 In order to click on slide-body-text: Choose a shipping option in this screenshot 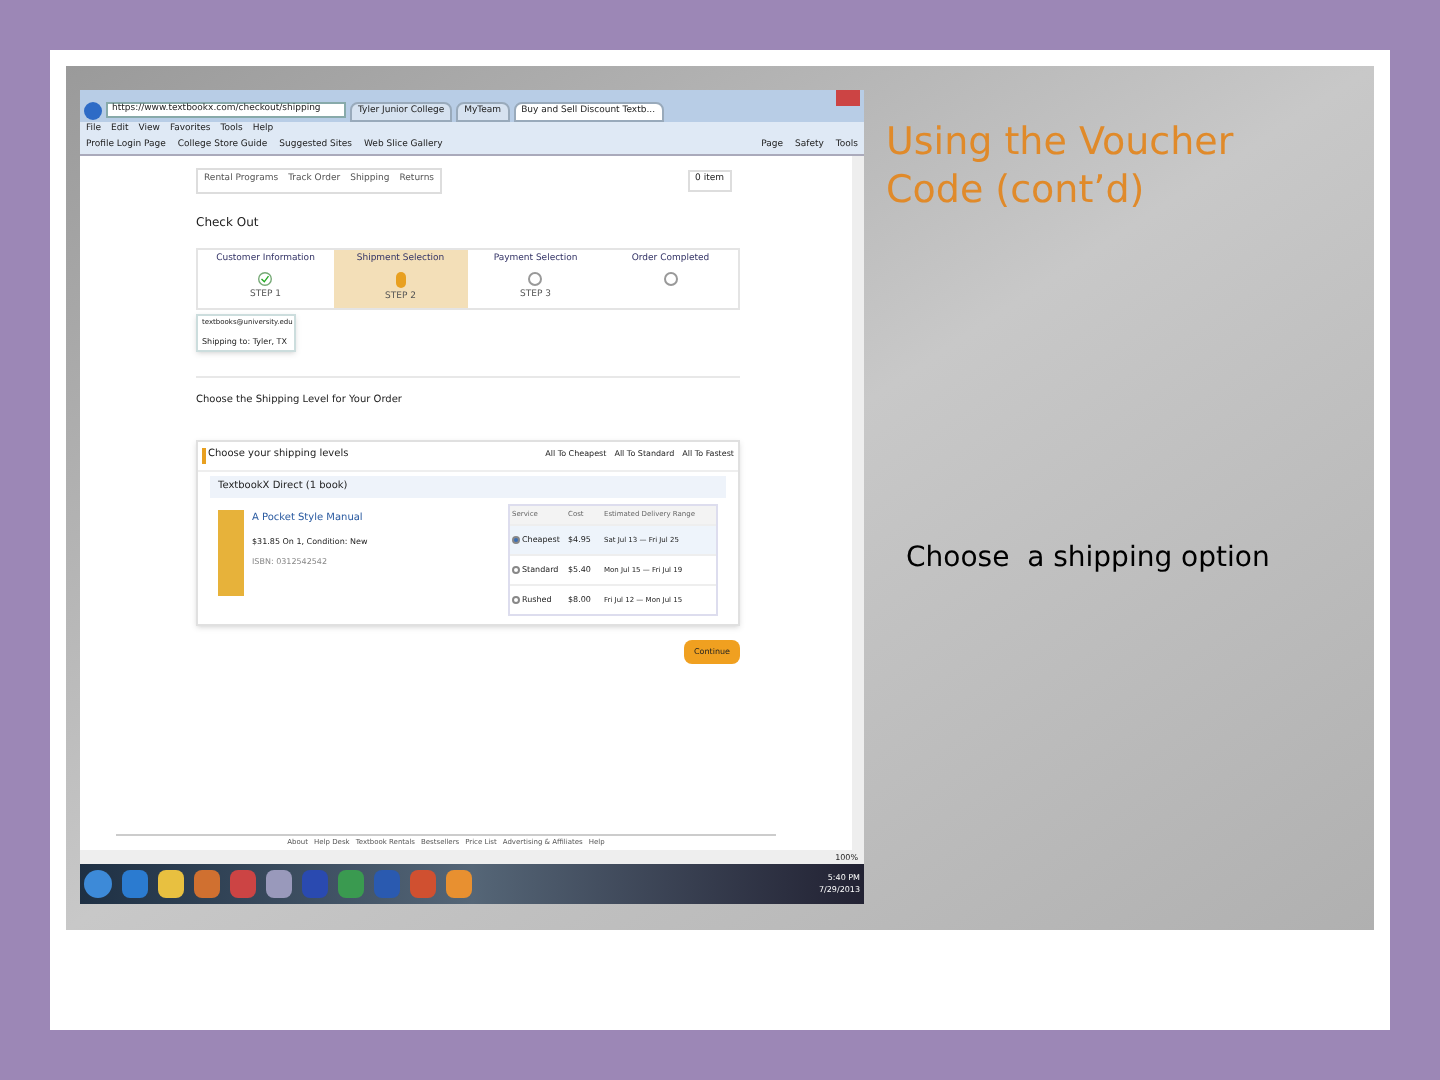, I will do `click(1089, 559)`.